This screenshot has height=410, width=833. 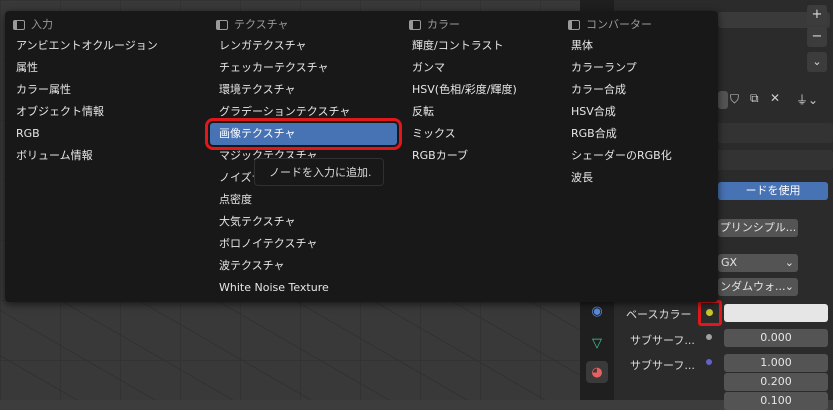 I want to click on menu-item: カラーランプ, so click(x=637, y=68).